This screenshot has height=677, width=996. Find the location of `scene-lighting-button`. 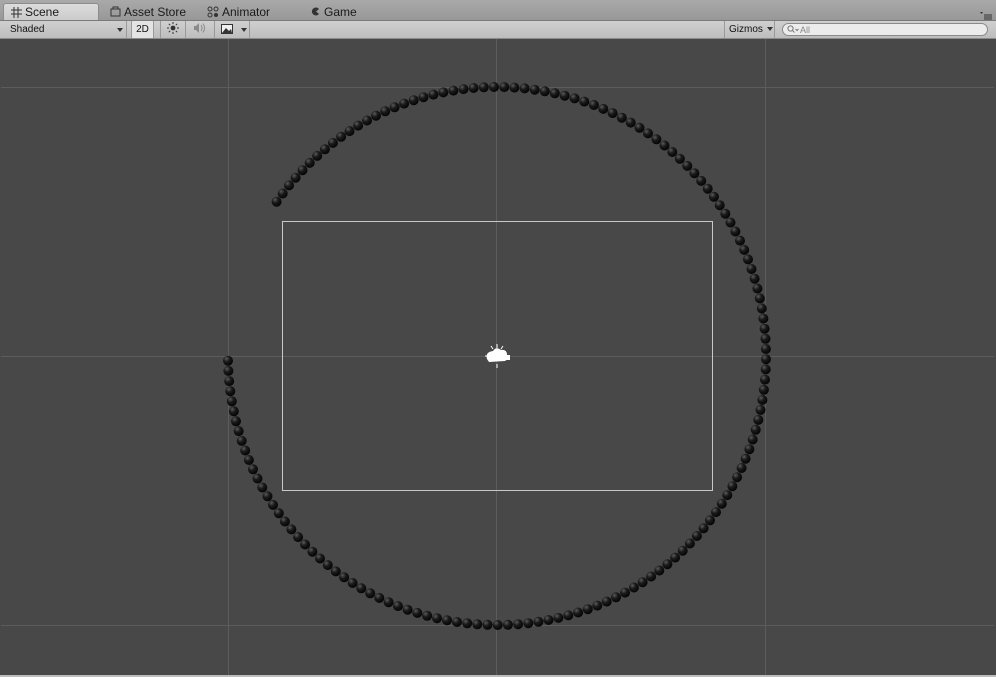

scene-lighting-button is located at coordinates (173, 29).